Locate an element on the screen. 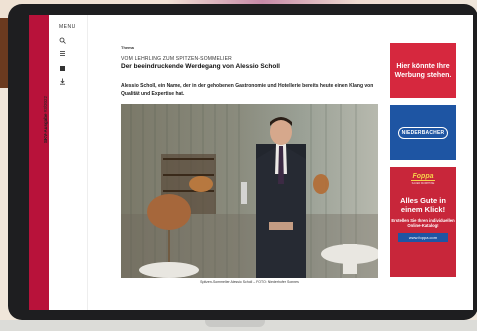  laptop-hinge is located at coordinates (235, 323).